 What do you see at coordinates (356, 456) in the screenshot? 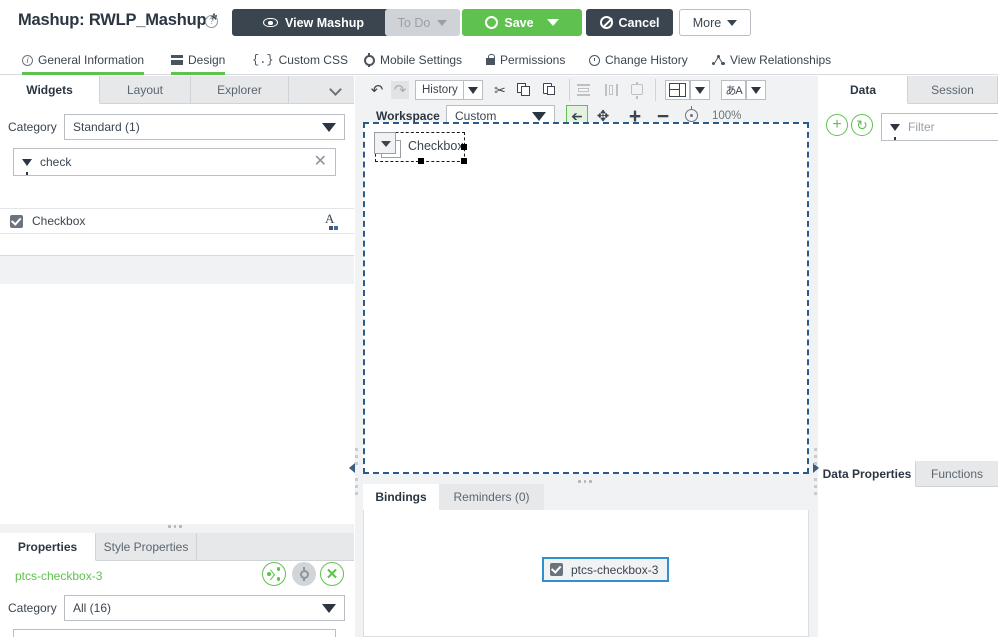
I see `canvas-left-splitter` at bounding box center [356, 456].